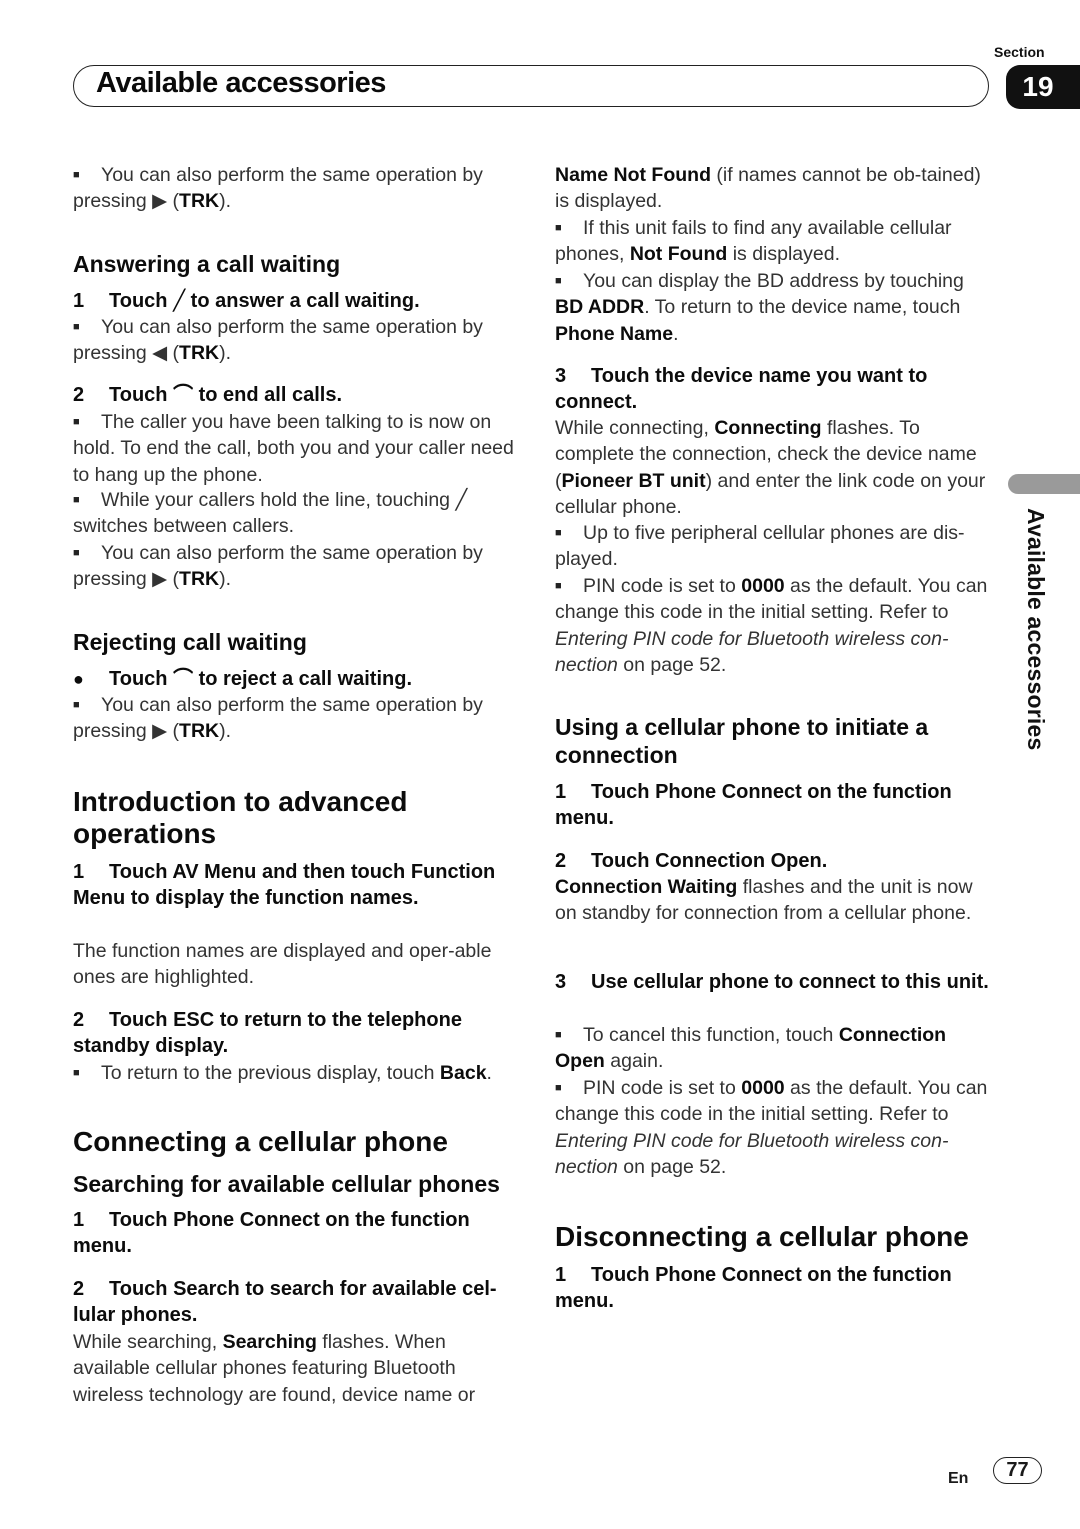  What do you see at coordinates (678, 254) in the screenshot?
I see `emphasis-text: Not Found` at bounding box center [678, 254].